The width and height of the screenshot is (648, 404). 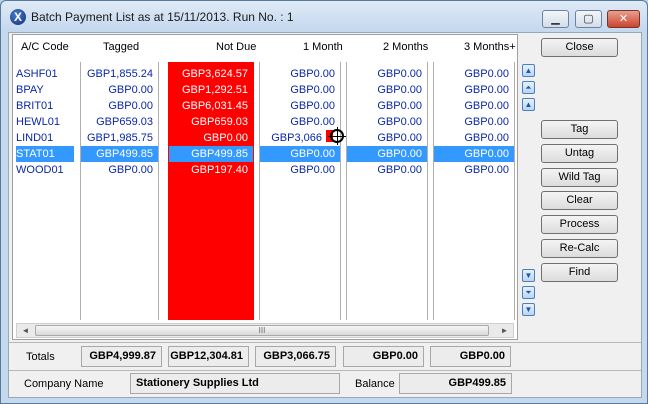 I want to click on scroll-thumb: III, so click(x=262, y=330).